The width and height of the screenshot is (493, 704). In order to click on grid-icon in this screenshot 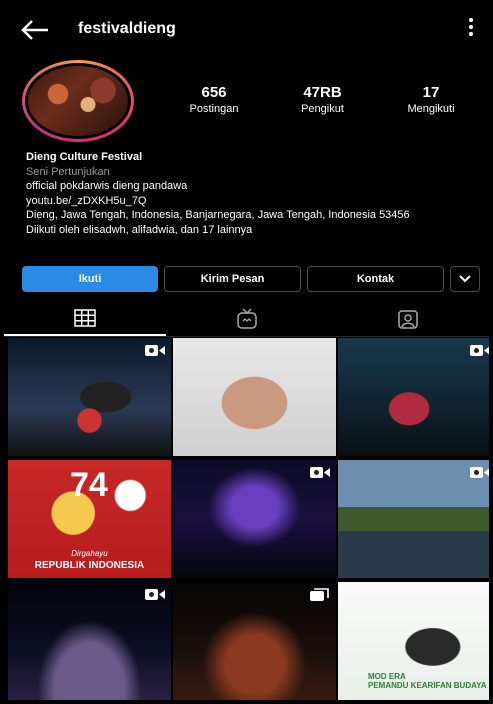, I will do `click(85, 318)`.